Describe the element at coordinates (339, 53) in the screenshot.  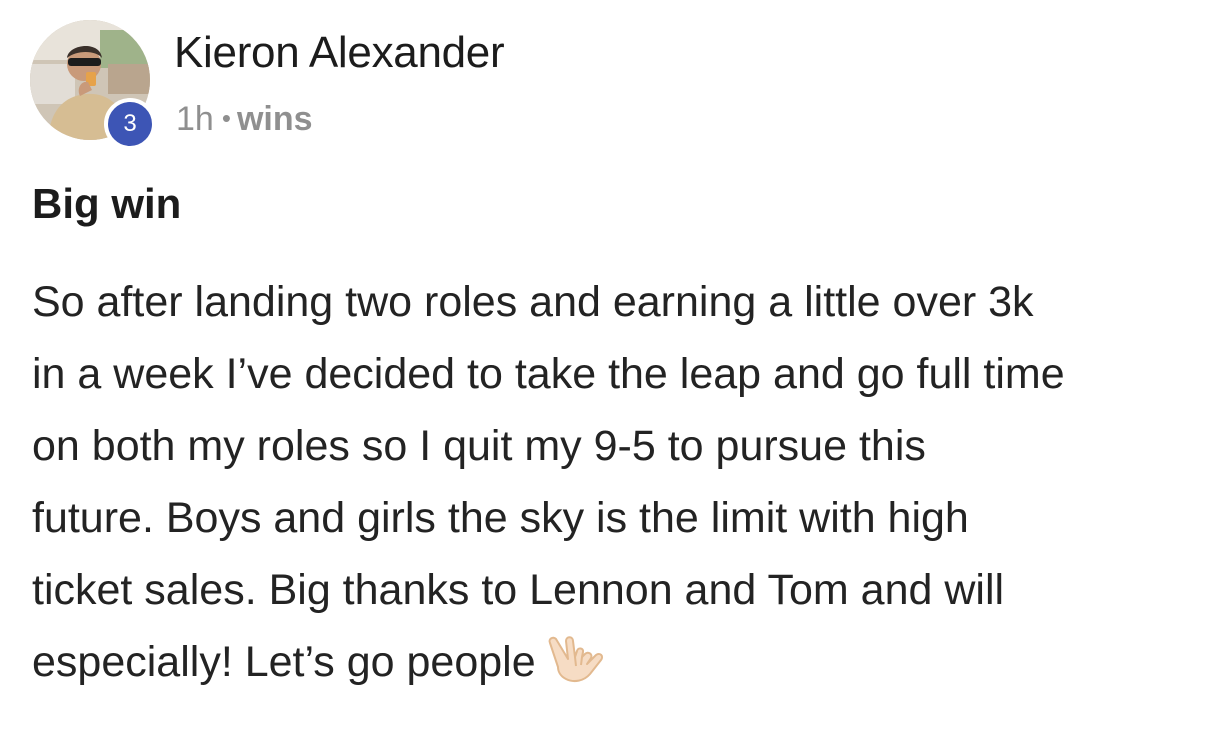
I see `author-name: Kieron Alexander` at that location.